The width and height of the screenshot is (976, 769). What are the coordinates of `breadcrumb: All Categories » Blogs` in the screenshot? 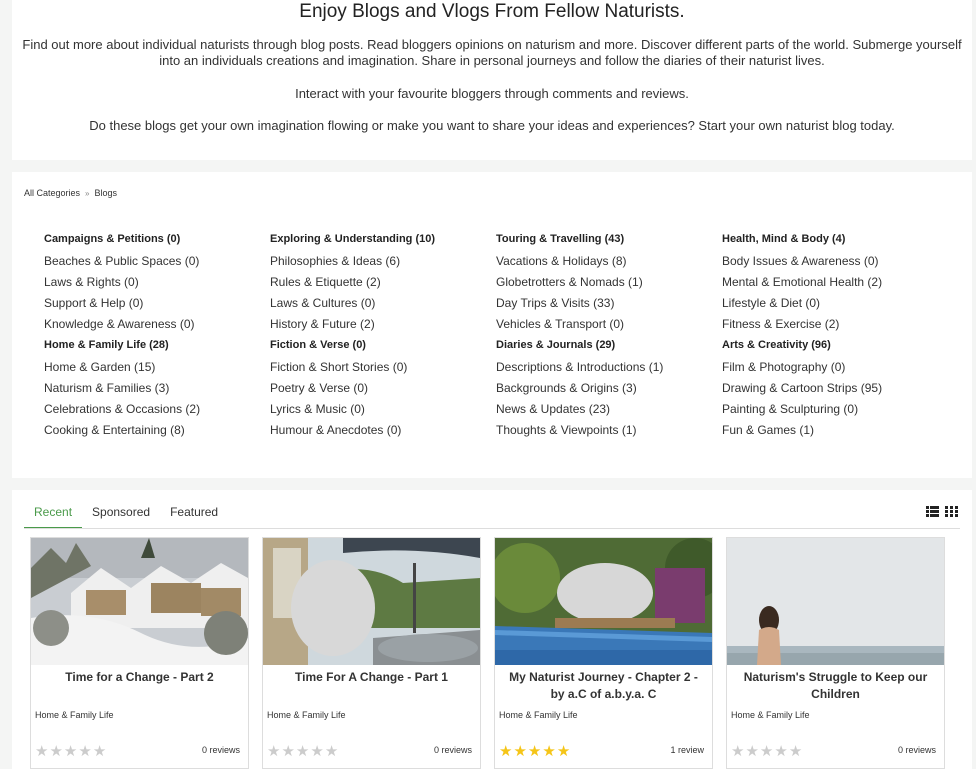 It's located at (70, 193).